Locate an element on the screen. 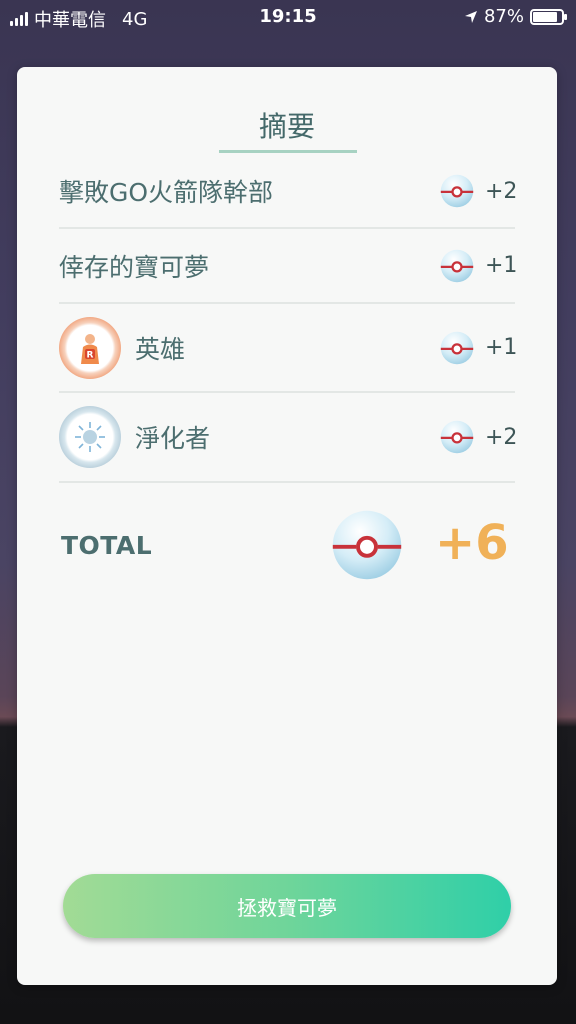 The image size is (576, 1024). summary-title: 摘要 is located at coordinates (286, 126).